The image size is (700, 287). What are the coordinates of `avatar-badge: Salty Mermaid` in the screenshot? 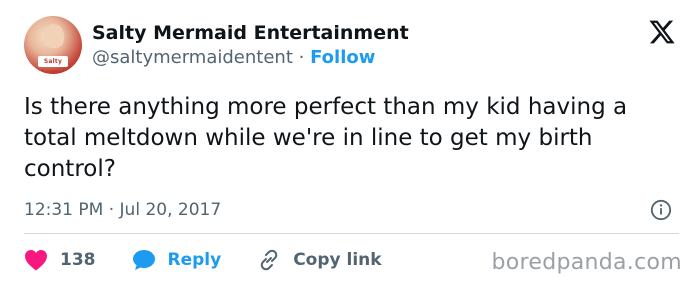 It's located at (54, 65).